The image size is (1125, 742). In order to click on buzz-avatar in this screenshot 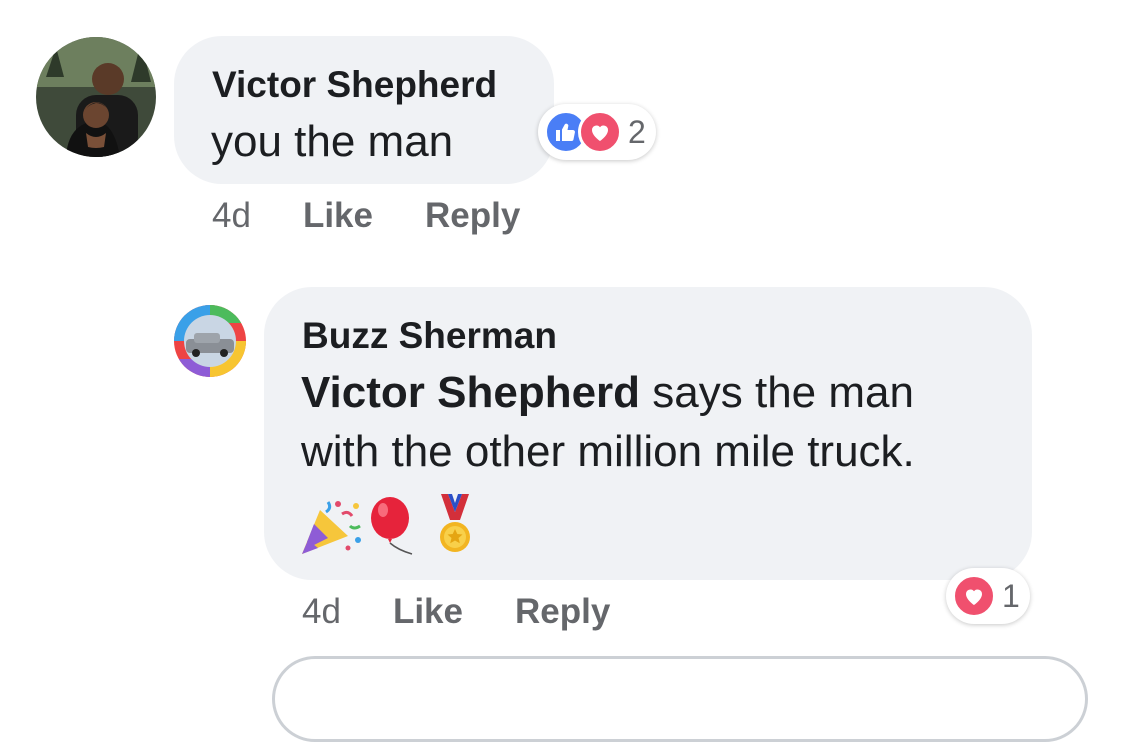, I will do `click(210, 341)`.